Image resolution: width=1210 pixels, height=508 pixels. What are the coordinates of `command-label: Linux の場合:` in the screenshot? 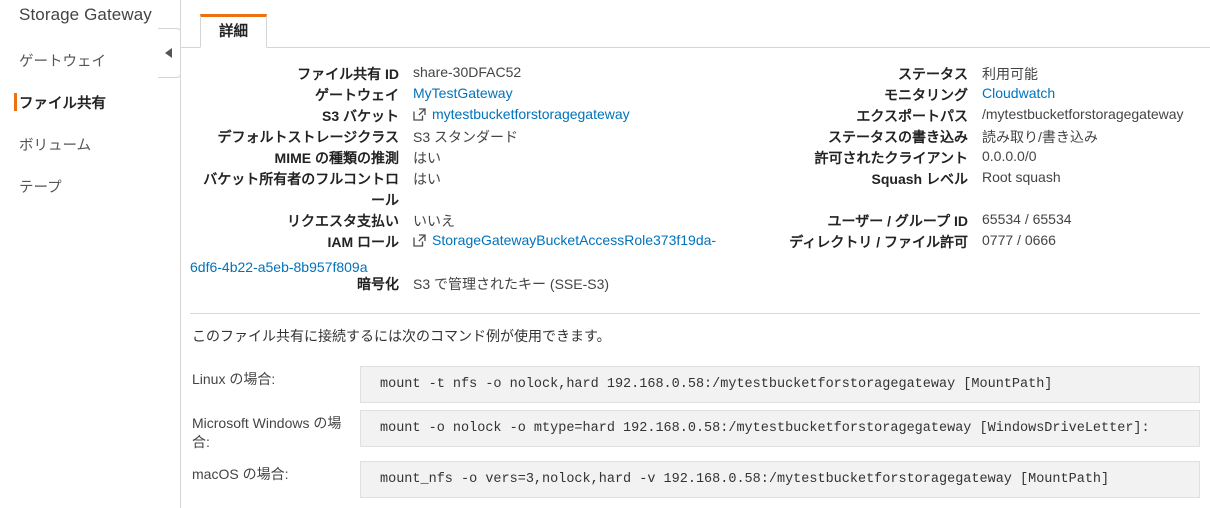 It's located at (234, 379).